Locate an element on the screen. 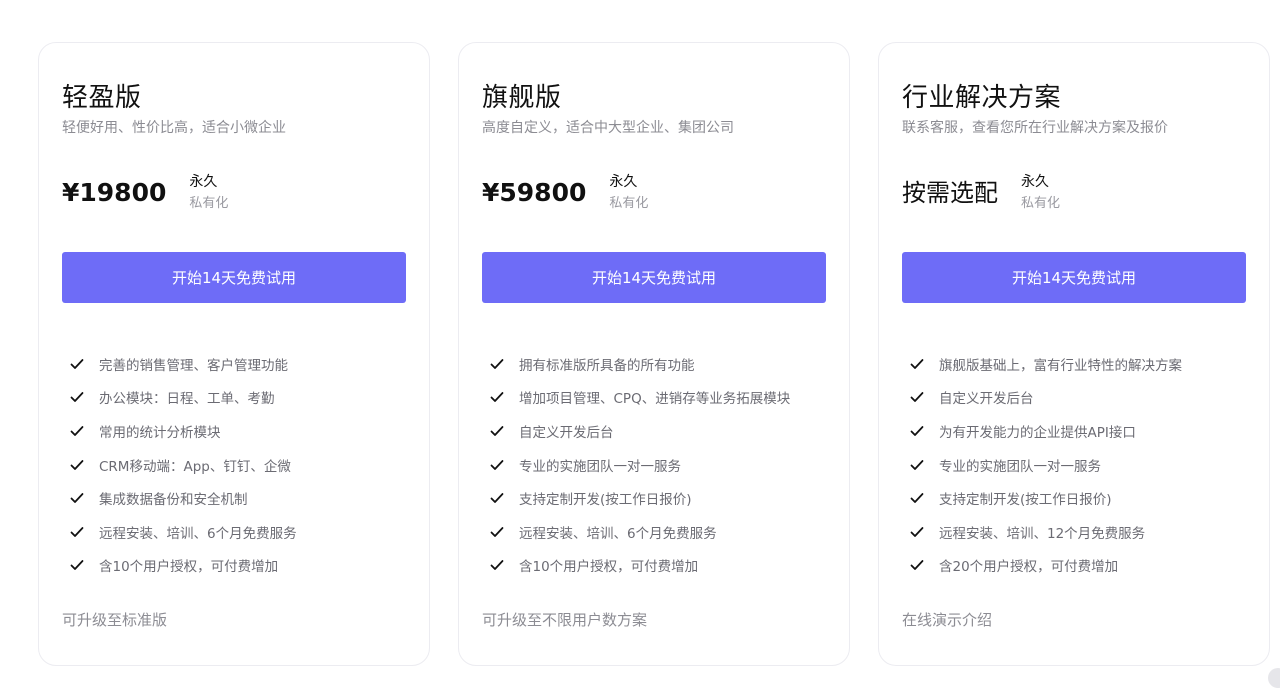  feature-text: 增加项目管理、CPQ、进销存等业务拓展模块 is located at coordinates (655, 399).